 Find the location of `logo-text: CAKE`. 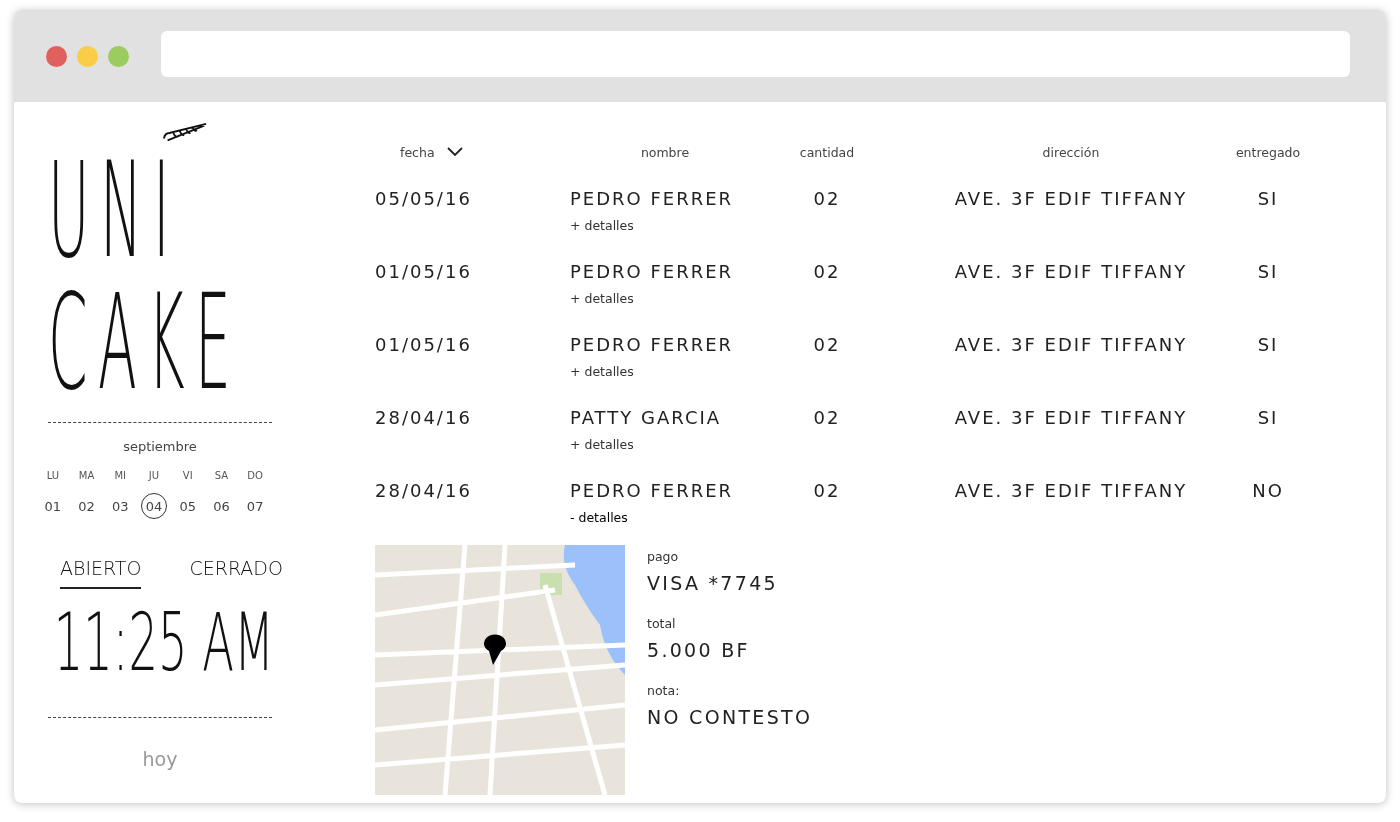

logo-text: CAKE is located at coordinates (145, 342).